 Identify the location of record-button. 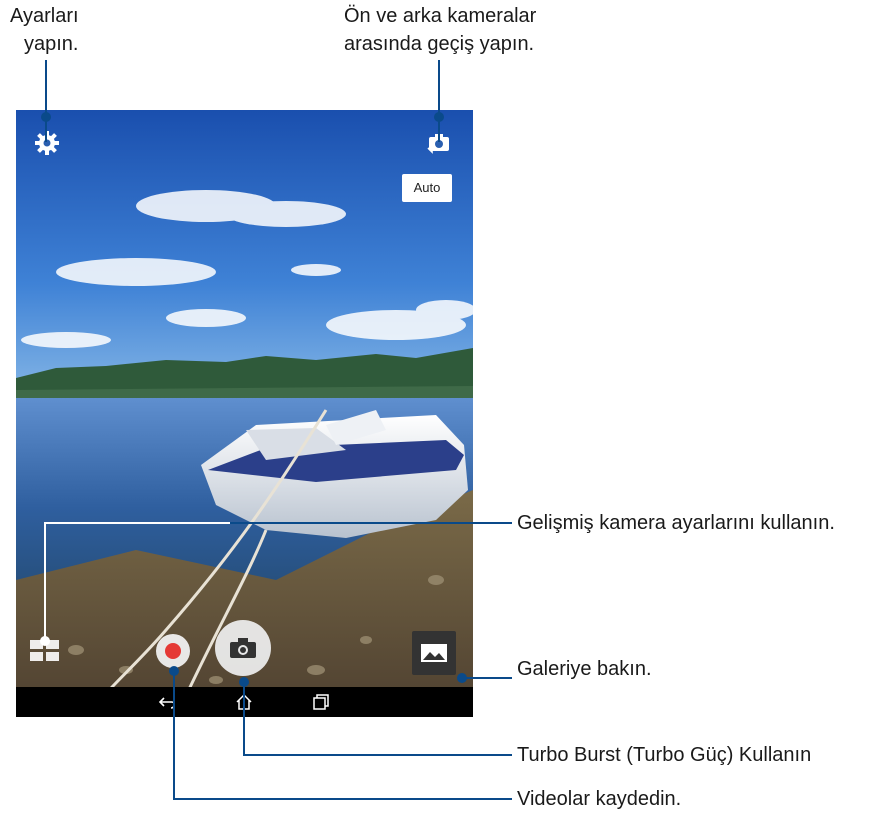
(173, 651).